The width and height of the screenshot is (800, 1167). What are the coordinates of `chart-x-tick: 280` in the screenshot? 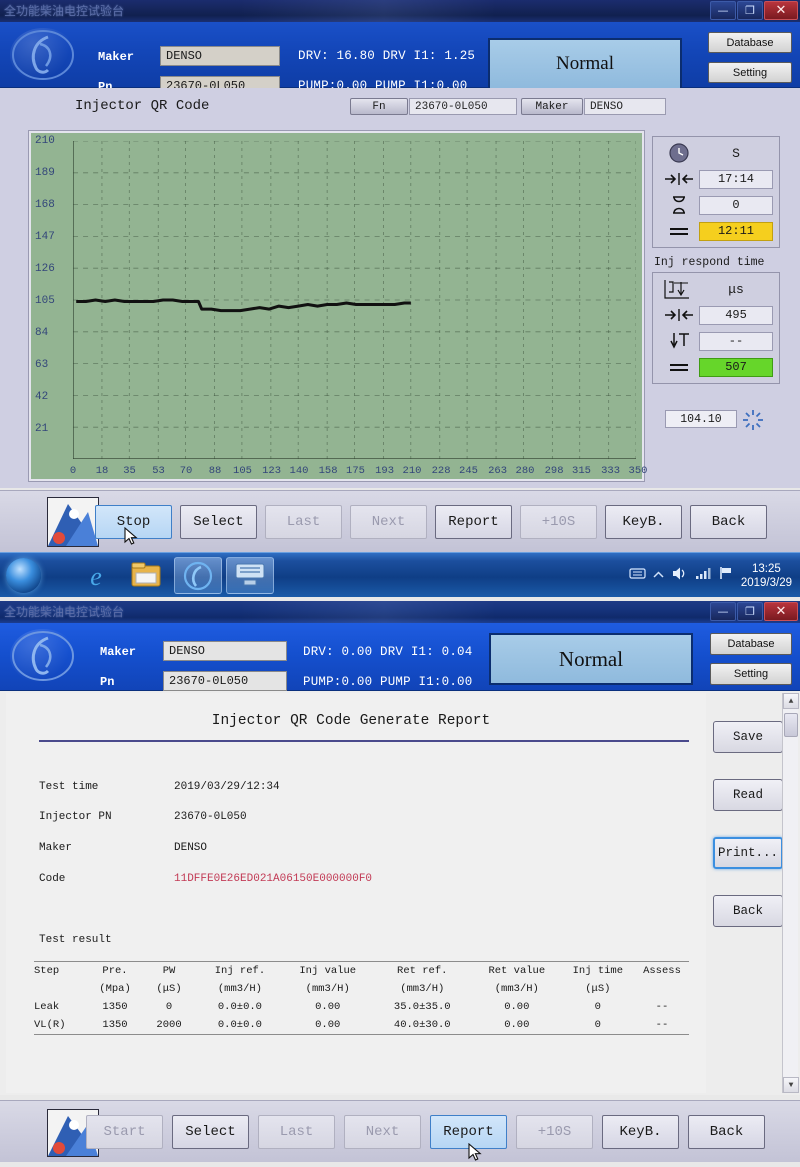 It's located at (525, 471).